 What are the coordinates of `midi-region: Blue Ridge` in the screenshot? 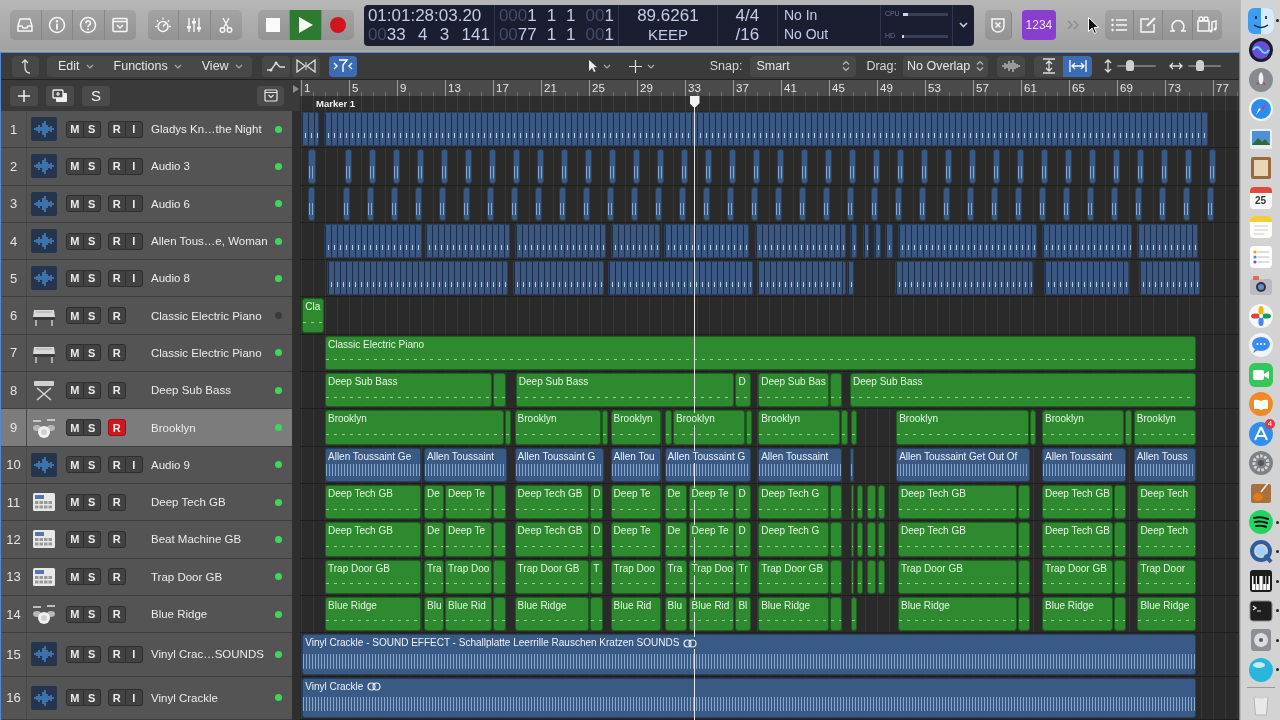 It's located at (1078, 614).